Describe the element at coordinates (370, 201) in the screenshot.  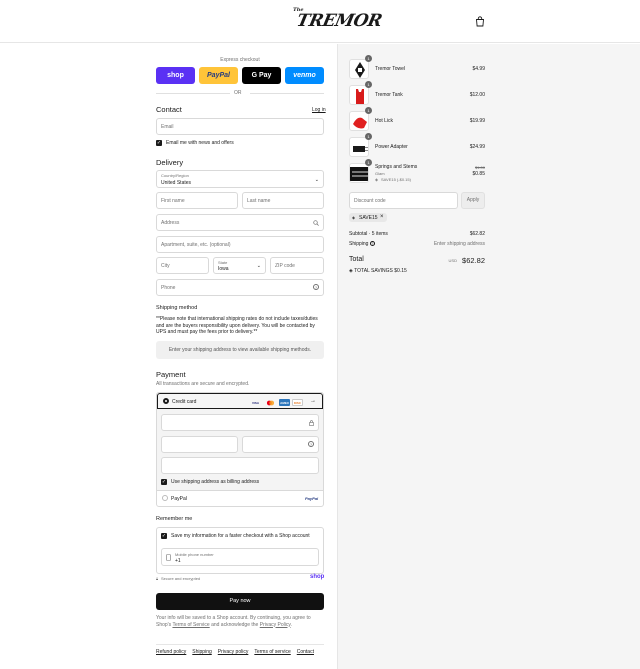
I see `discount-placeholder: Discount code` at that location.